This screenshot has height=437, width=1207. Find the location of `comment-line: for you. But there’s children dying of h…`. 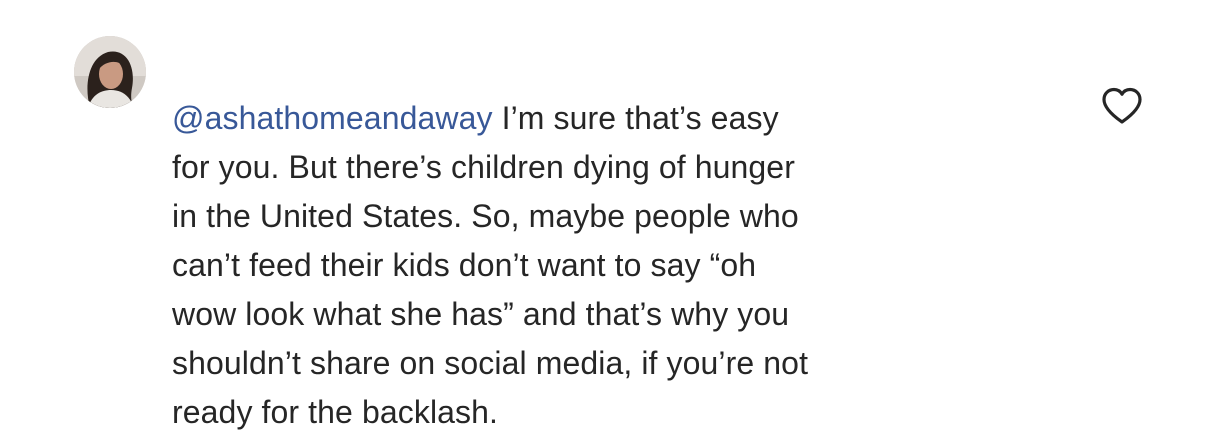

comment-line: for you. But there’s children dying of h… is located at coordinates (483, 167).